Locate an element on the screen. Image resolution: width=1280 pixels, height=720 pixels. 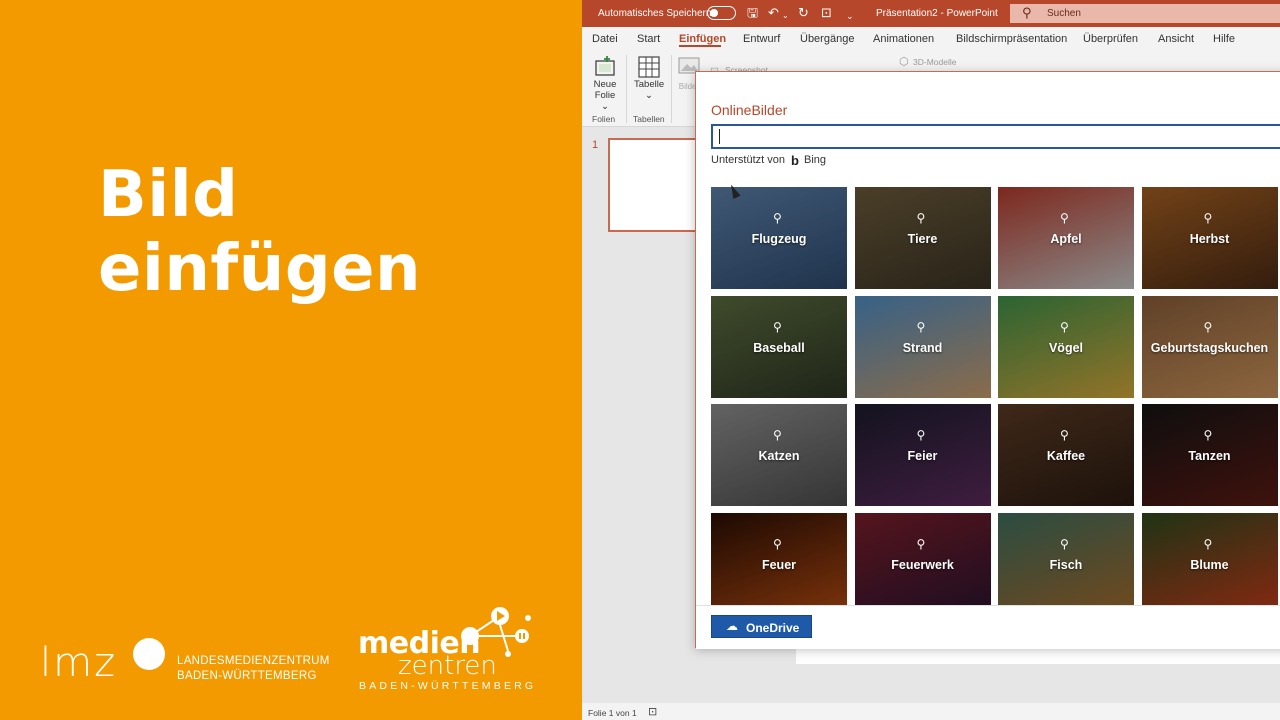
image-search-input is located at coordinates (995, 136).